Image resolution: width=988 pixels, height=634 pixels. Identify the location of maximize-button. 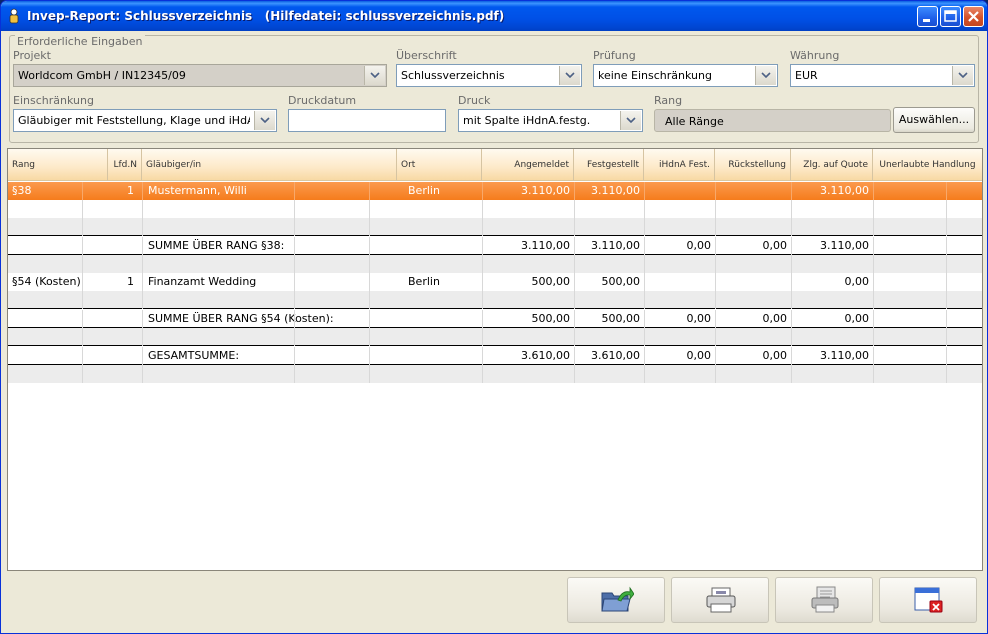
(950, 16).